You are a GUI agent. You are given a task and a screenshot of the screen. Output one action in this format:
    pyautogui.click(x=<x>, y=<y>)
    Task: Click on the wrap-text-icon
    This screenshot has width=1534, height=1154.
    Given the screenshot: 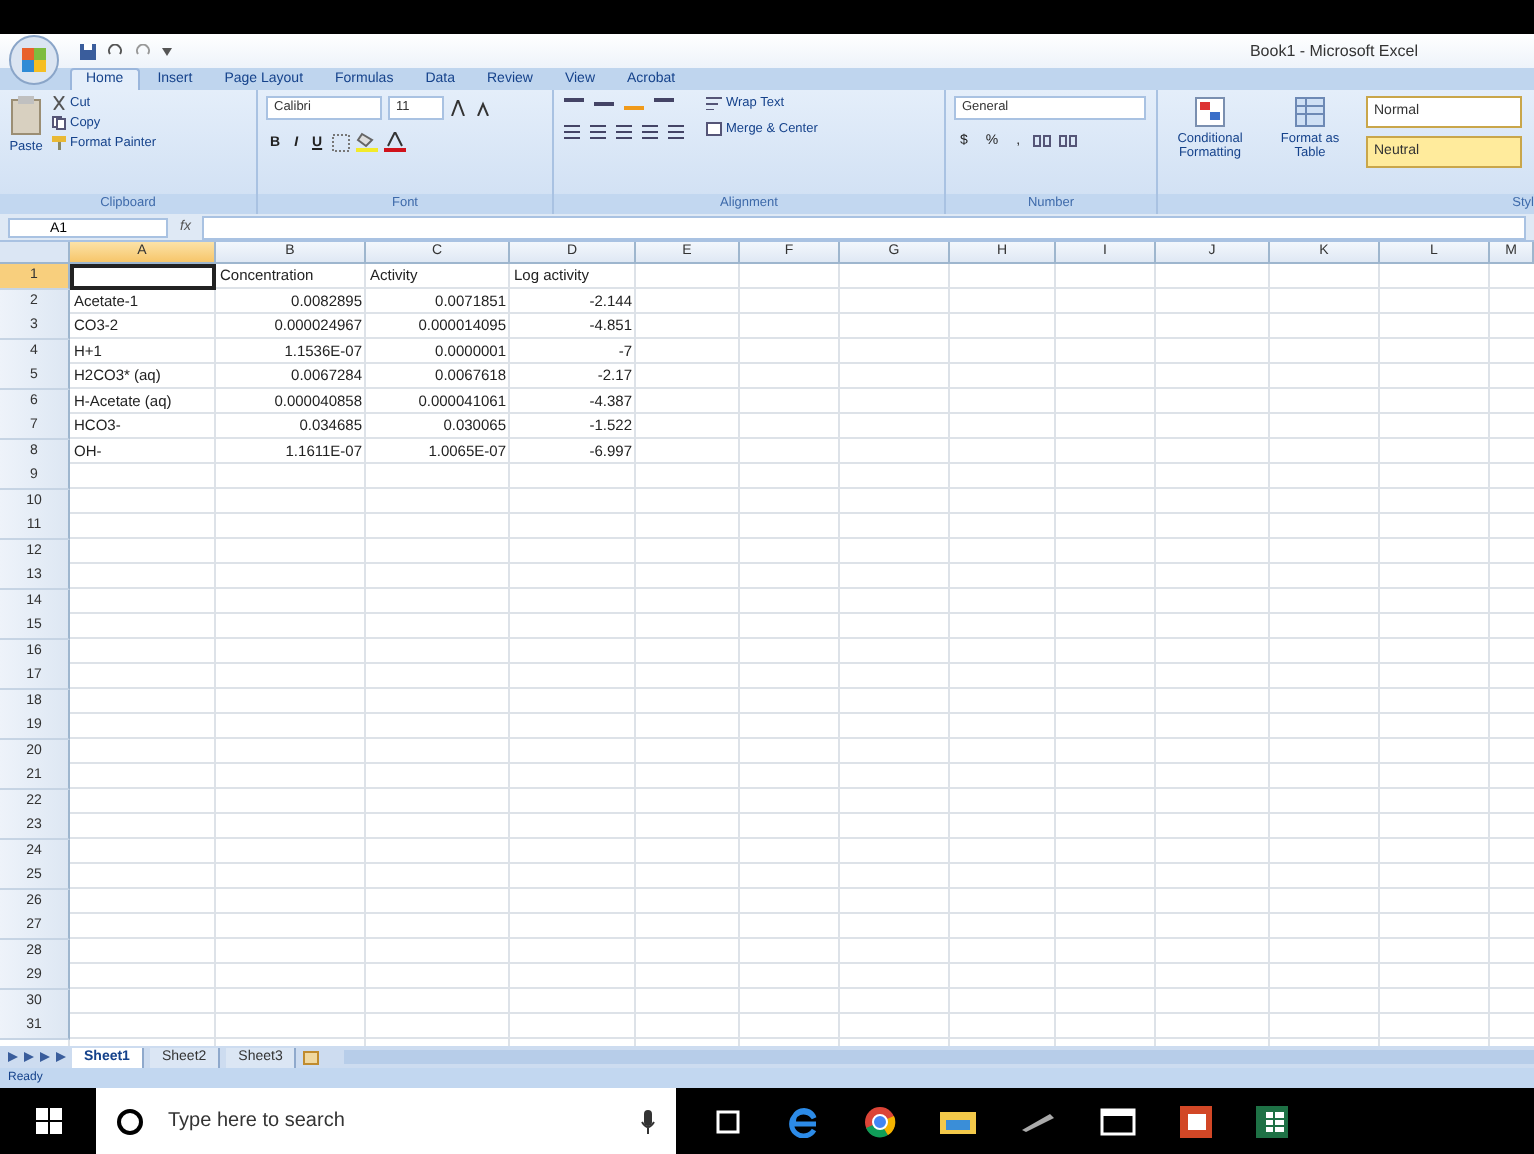 What is the action you would take?
    pyautogui.click(x=714, y=103)
    